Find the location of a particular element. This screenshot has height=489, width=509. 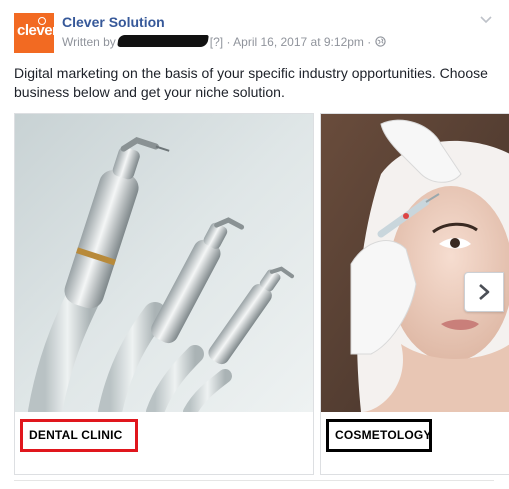

carousel-next-button is located at coordinates (484, 292).